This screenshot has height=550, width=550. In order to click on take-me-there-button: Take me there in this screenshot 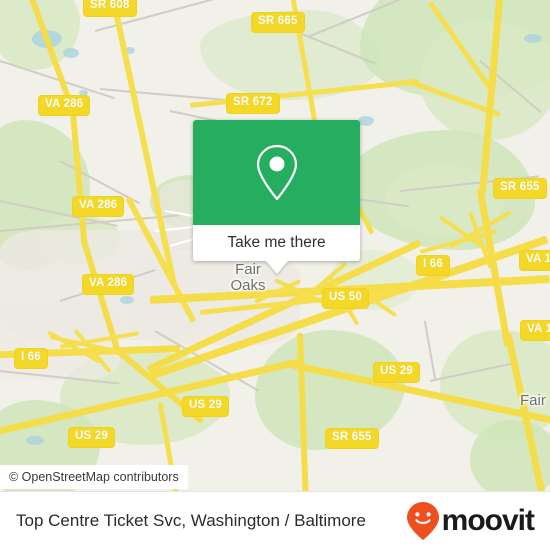, I will do `click(276, 243)`.